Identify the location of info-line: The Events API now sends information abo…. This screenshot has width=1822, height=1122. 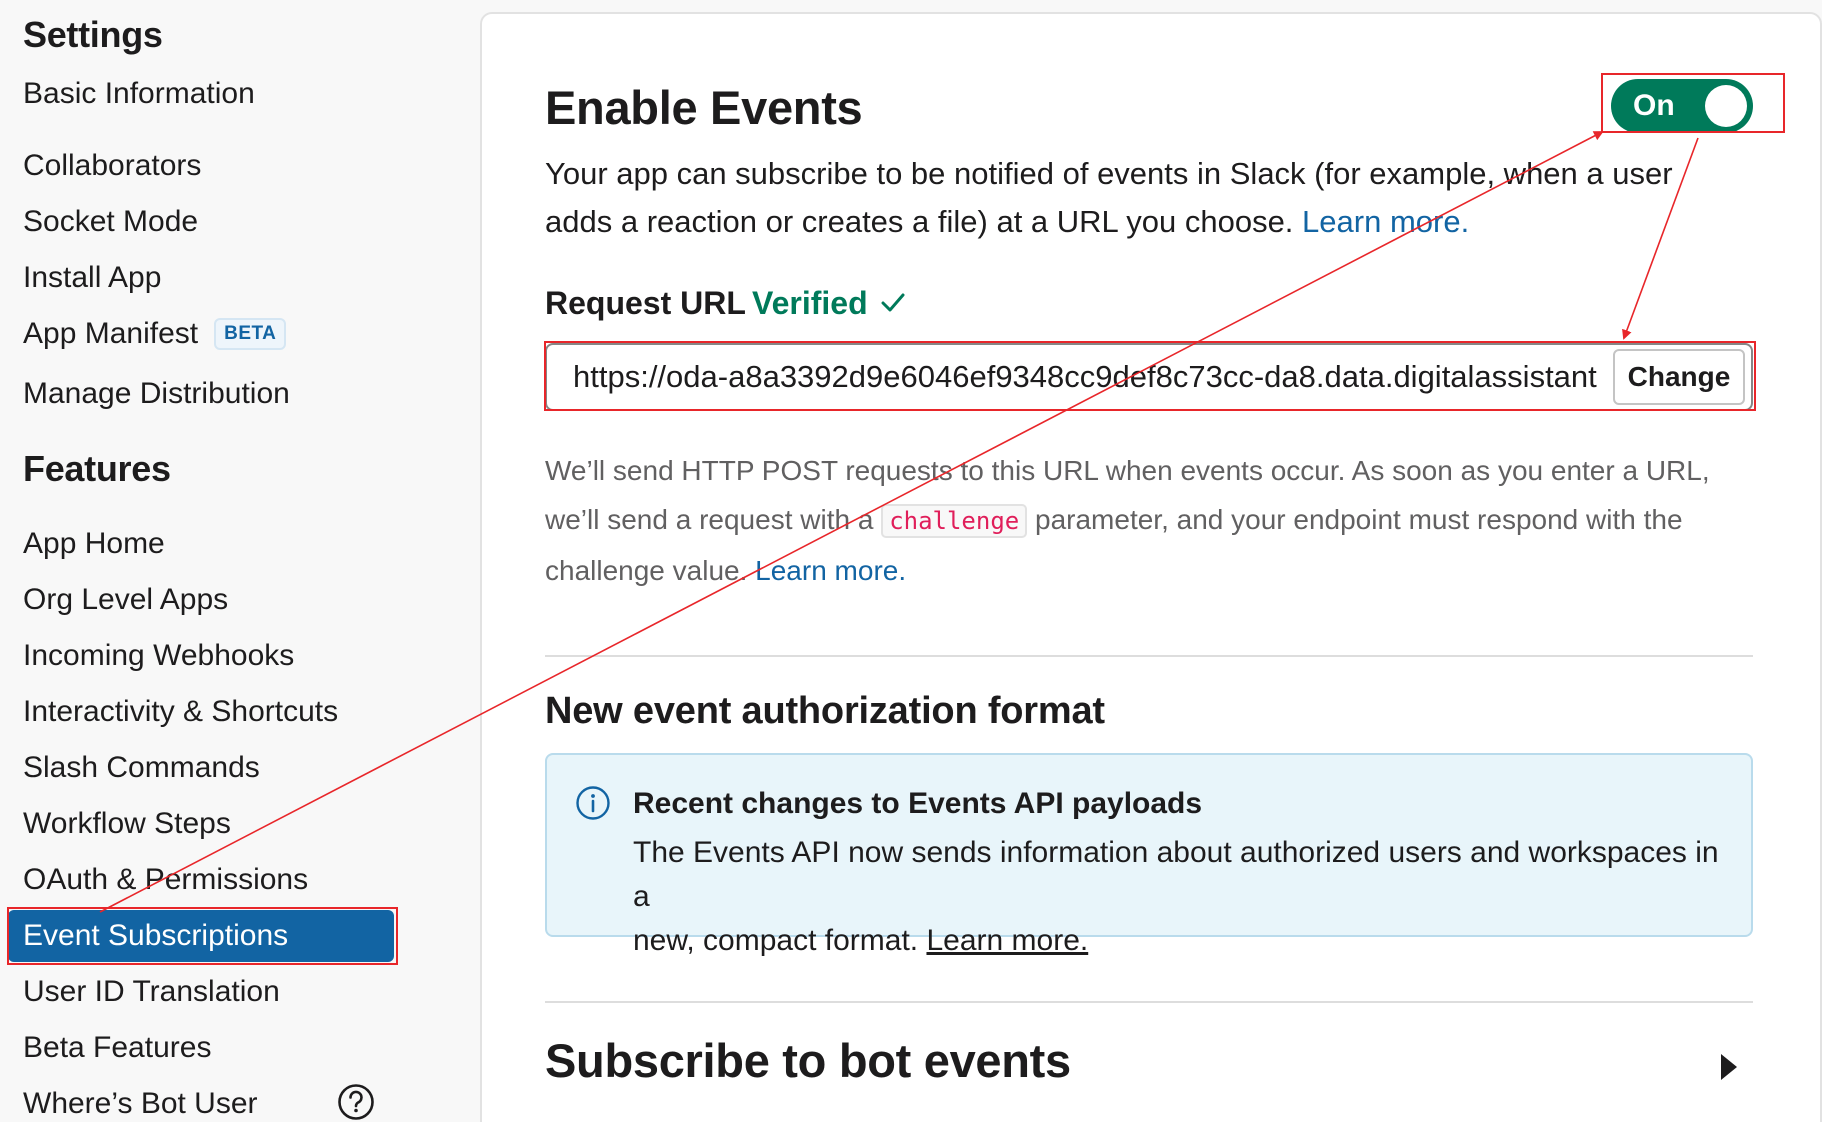
(1176, 874).